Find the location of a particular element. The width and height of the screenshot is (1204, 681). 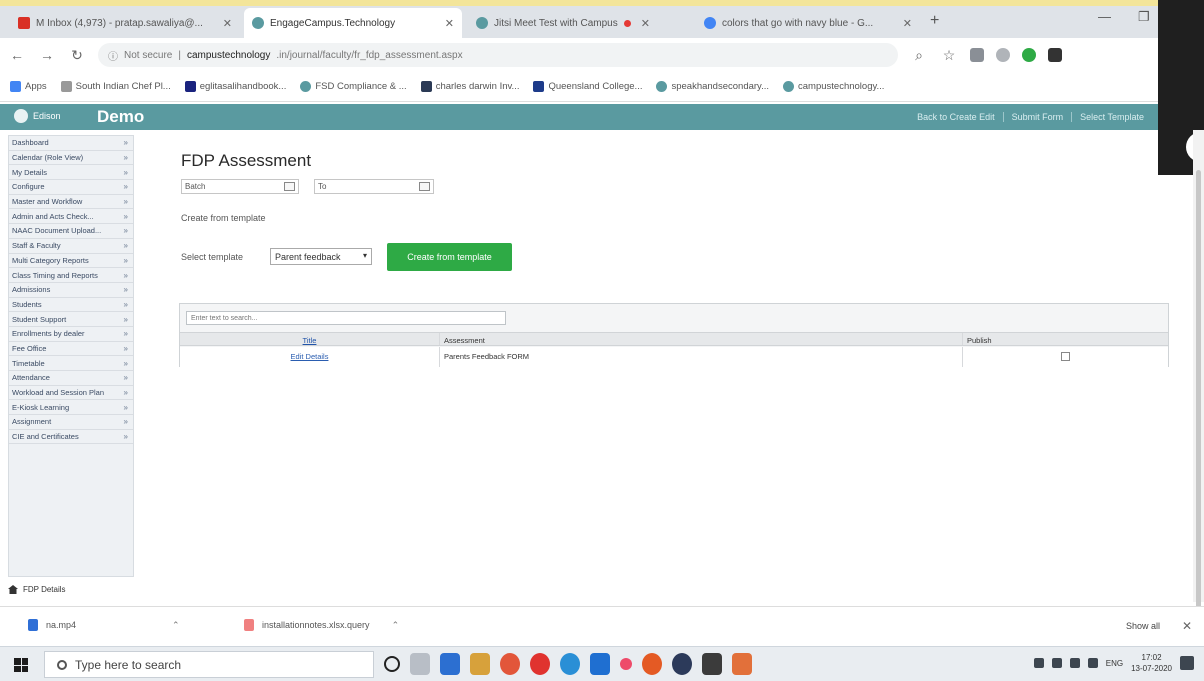

volume-icon is located at coordinates (1074, 663).